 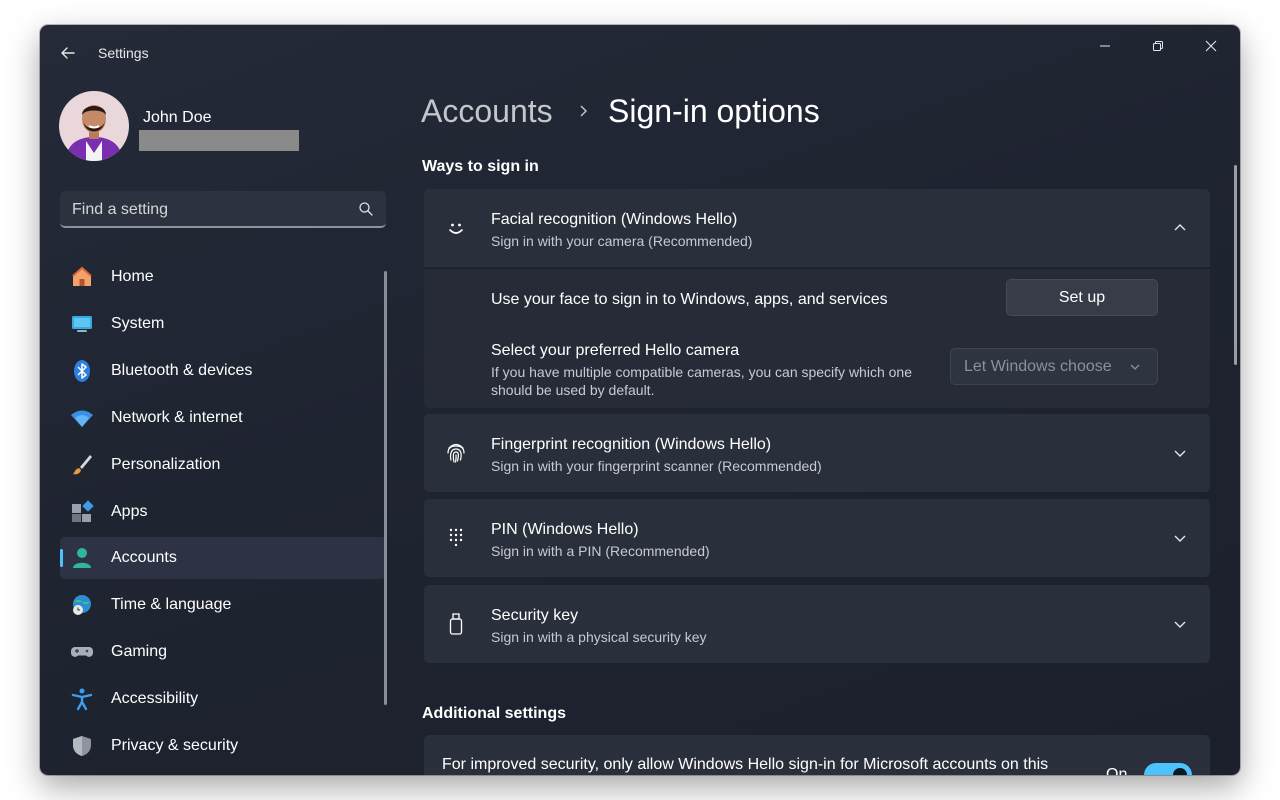 I want to click on hello-only-toggle, so click(x=1168, y=769).